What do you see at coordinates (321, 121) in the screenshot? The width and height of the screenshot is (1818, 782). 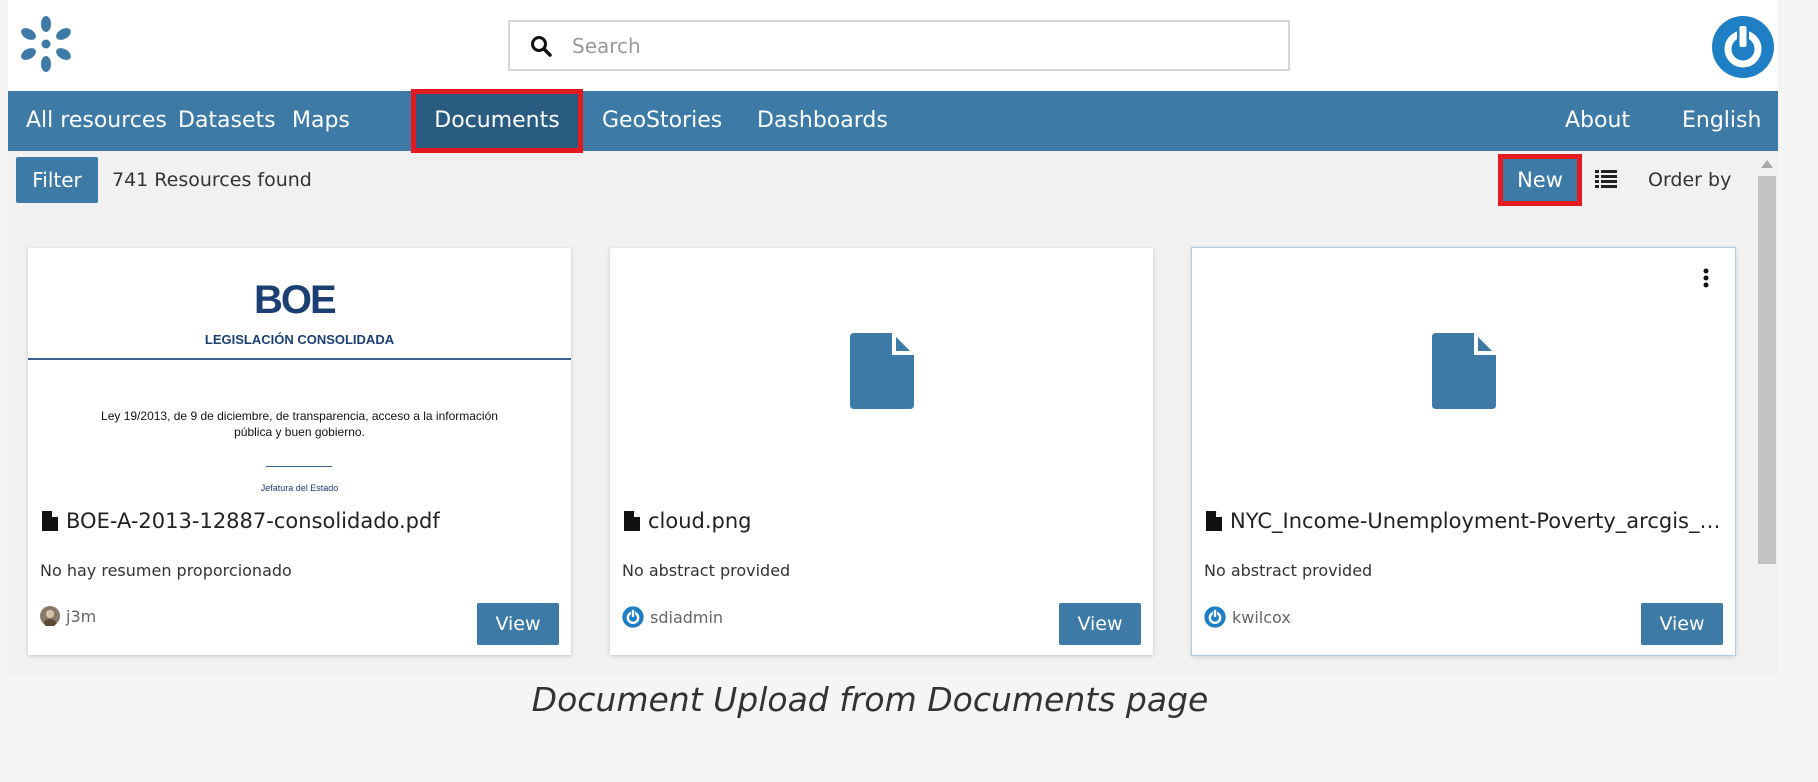 I see `nav-maps: Maps` at bounding box center [321, 121].